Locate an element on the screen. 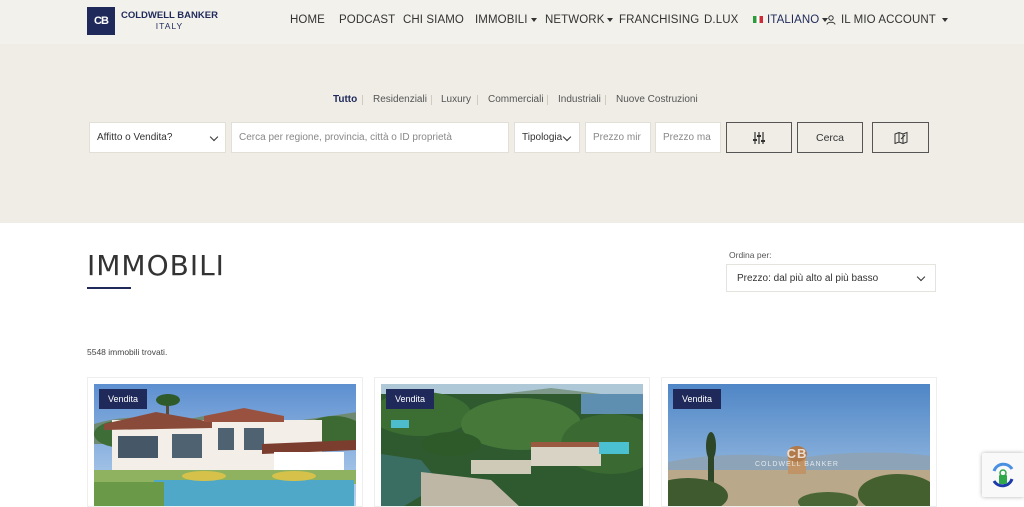 The width and height of the screenshot is (1024, 507). property-type-value: Tipologia is located at coordinates (542, 137).